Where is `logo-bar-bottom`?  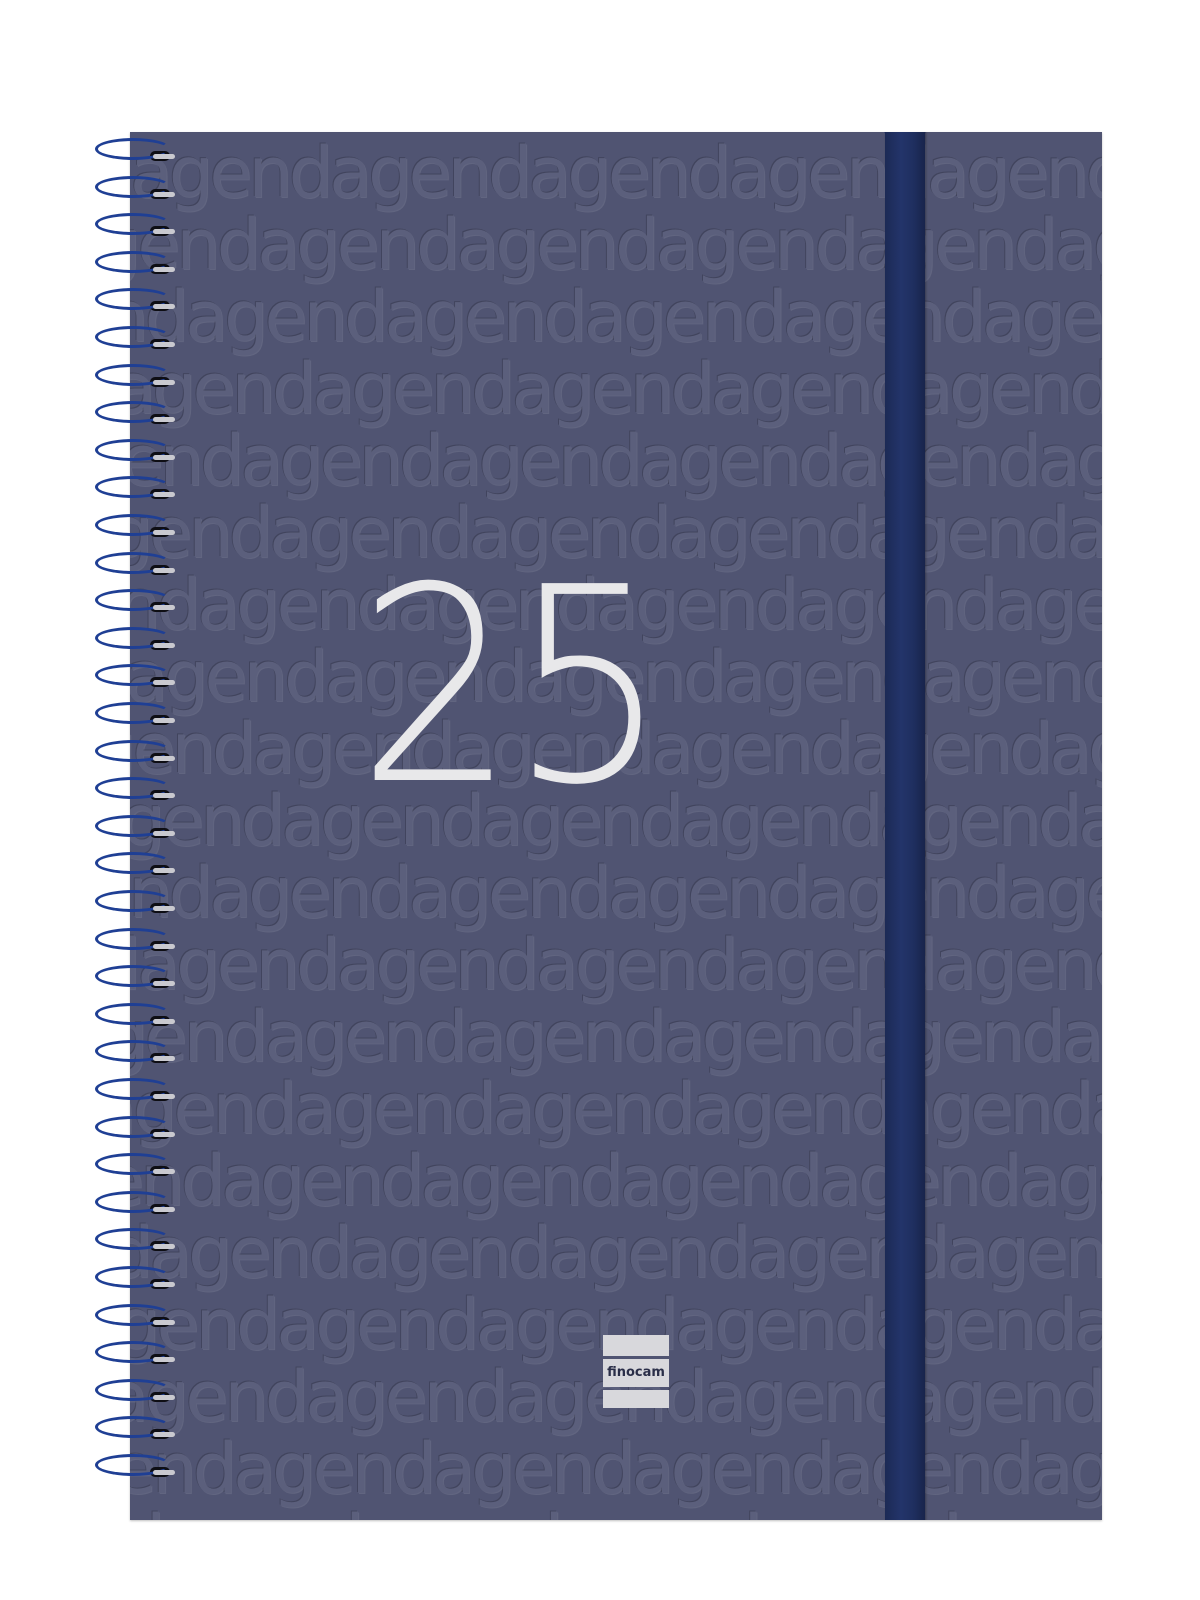 logo-bar-bottom is located at coordinates (636, 1399).